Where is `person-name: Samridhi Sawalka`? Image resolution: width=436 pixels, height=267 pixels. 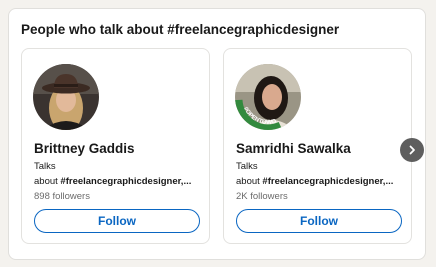
person-name: Samridhi Sawalka is located at coordinates (293, 148).